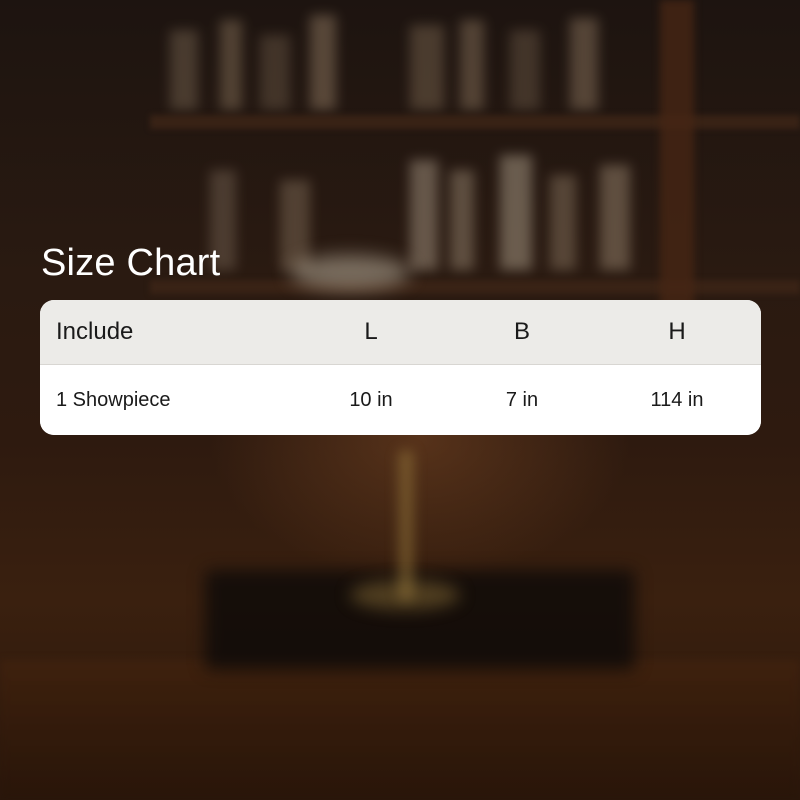  What do you see at coordinates (400, 332) in the screenshot?
I see `table-header-row: Include L B H` at bounding box center [400, 332].